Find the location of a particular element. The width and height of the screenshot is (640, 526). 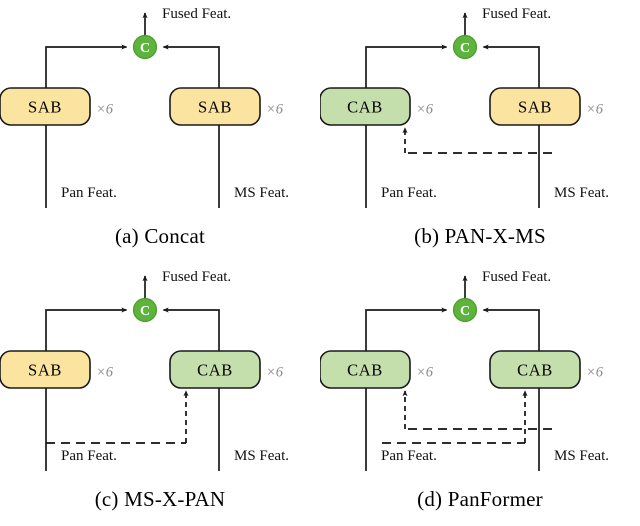

panel-caption-d: (d) PanFormer is located at coordinates (480, 499).